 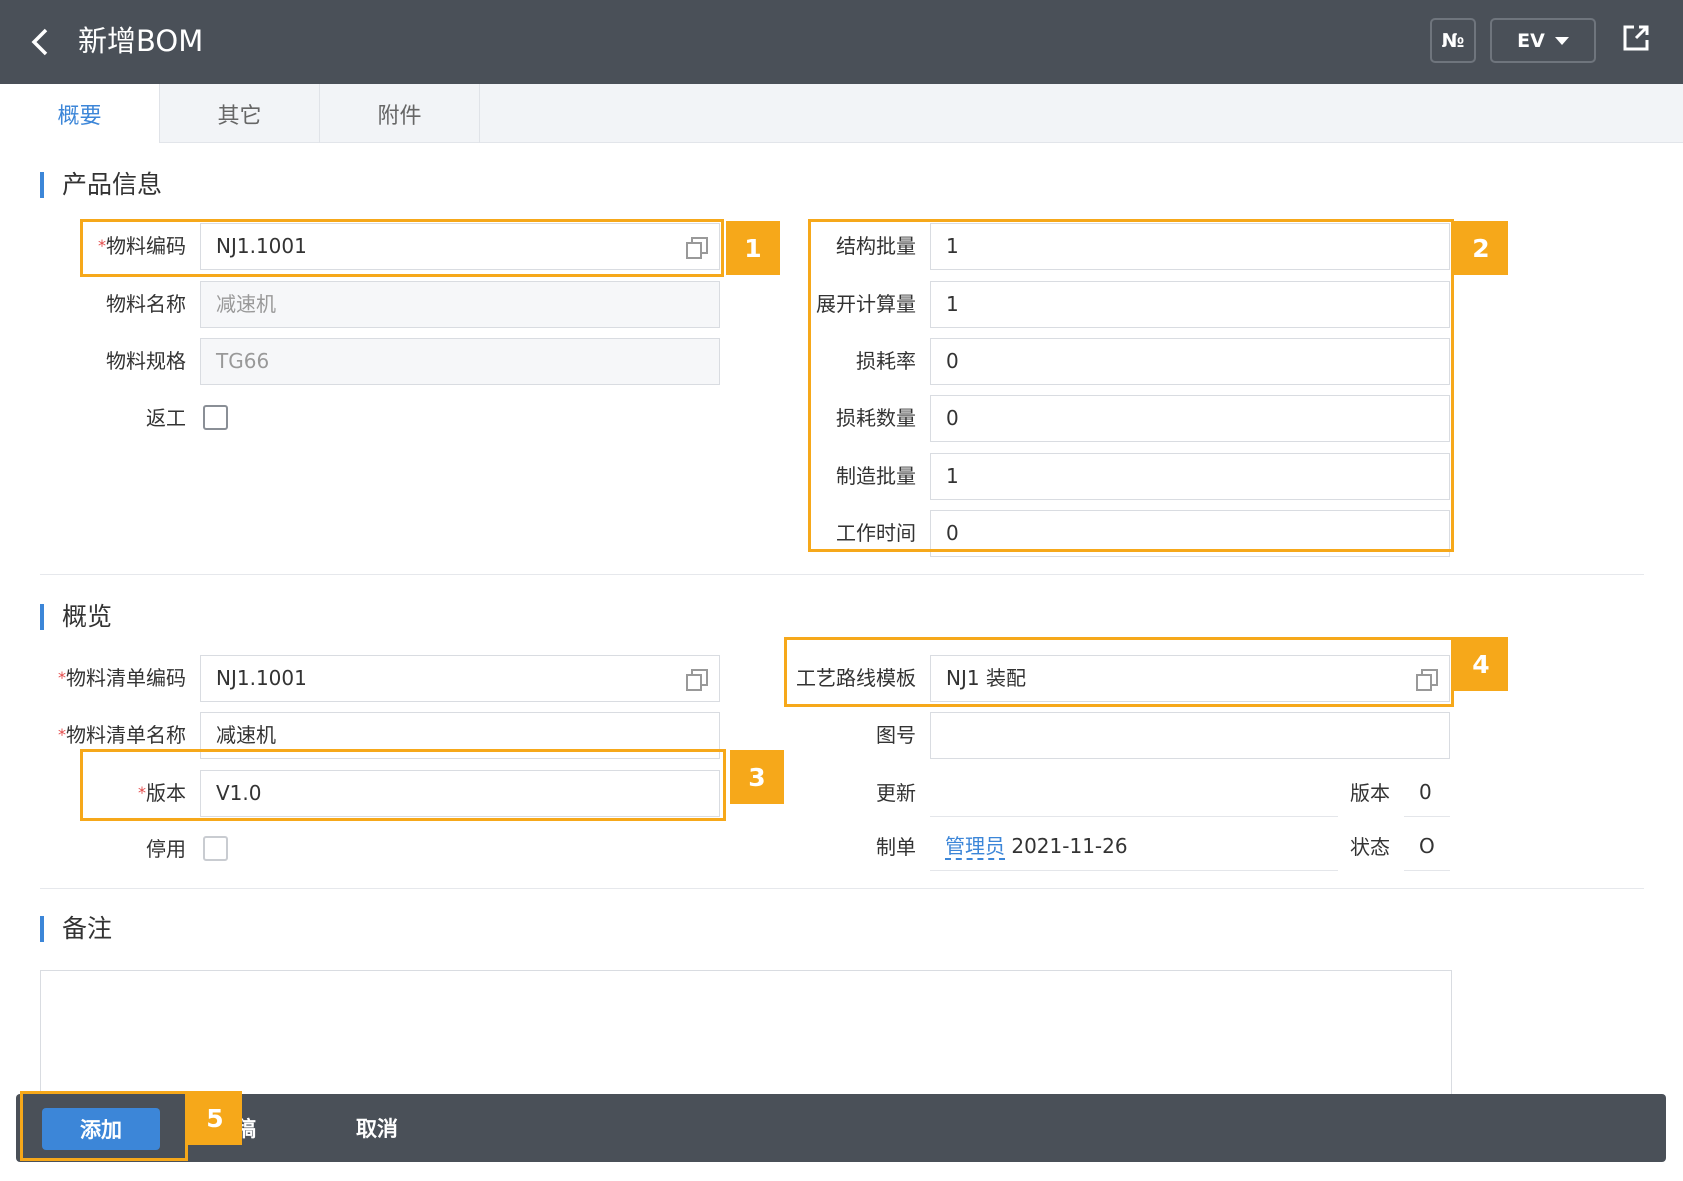 I want to click on disabled-label: 停用, so click(x=166, y=849).